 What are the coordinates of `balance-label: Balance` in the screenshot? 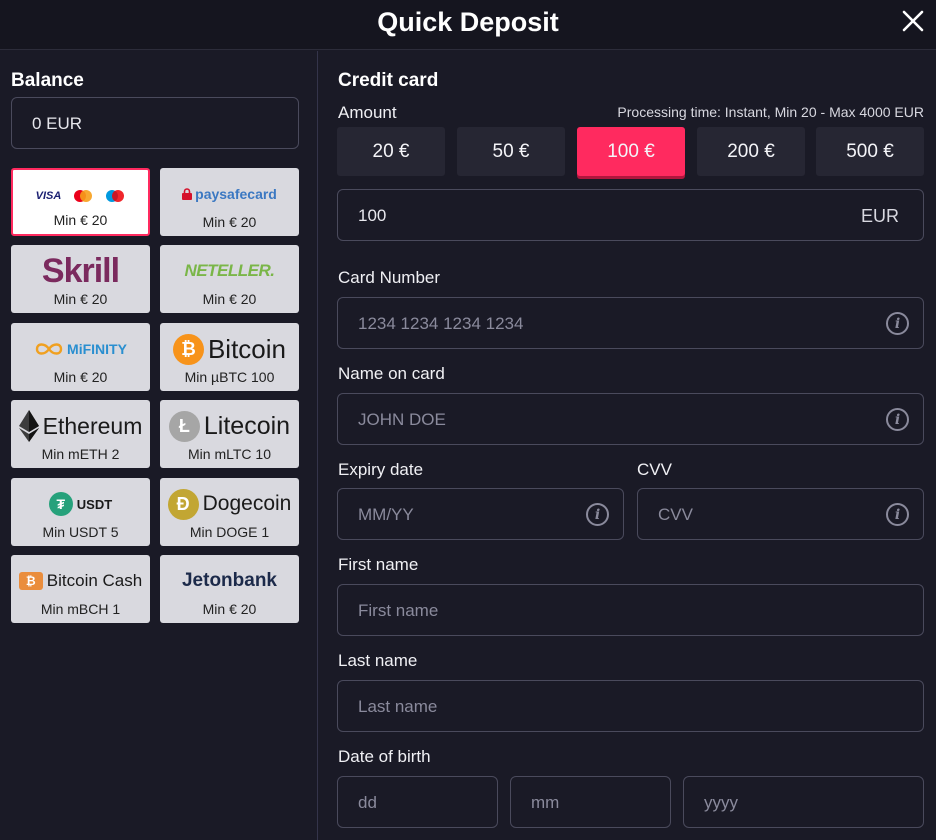 It's located at (47, 80).